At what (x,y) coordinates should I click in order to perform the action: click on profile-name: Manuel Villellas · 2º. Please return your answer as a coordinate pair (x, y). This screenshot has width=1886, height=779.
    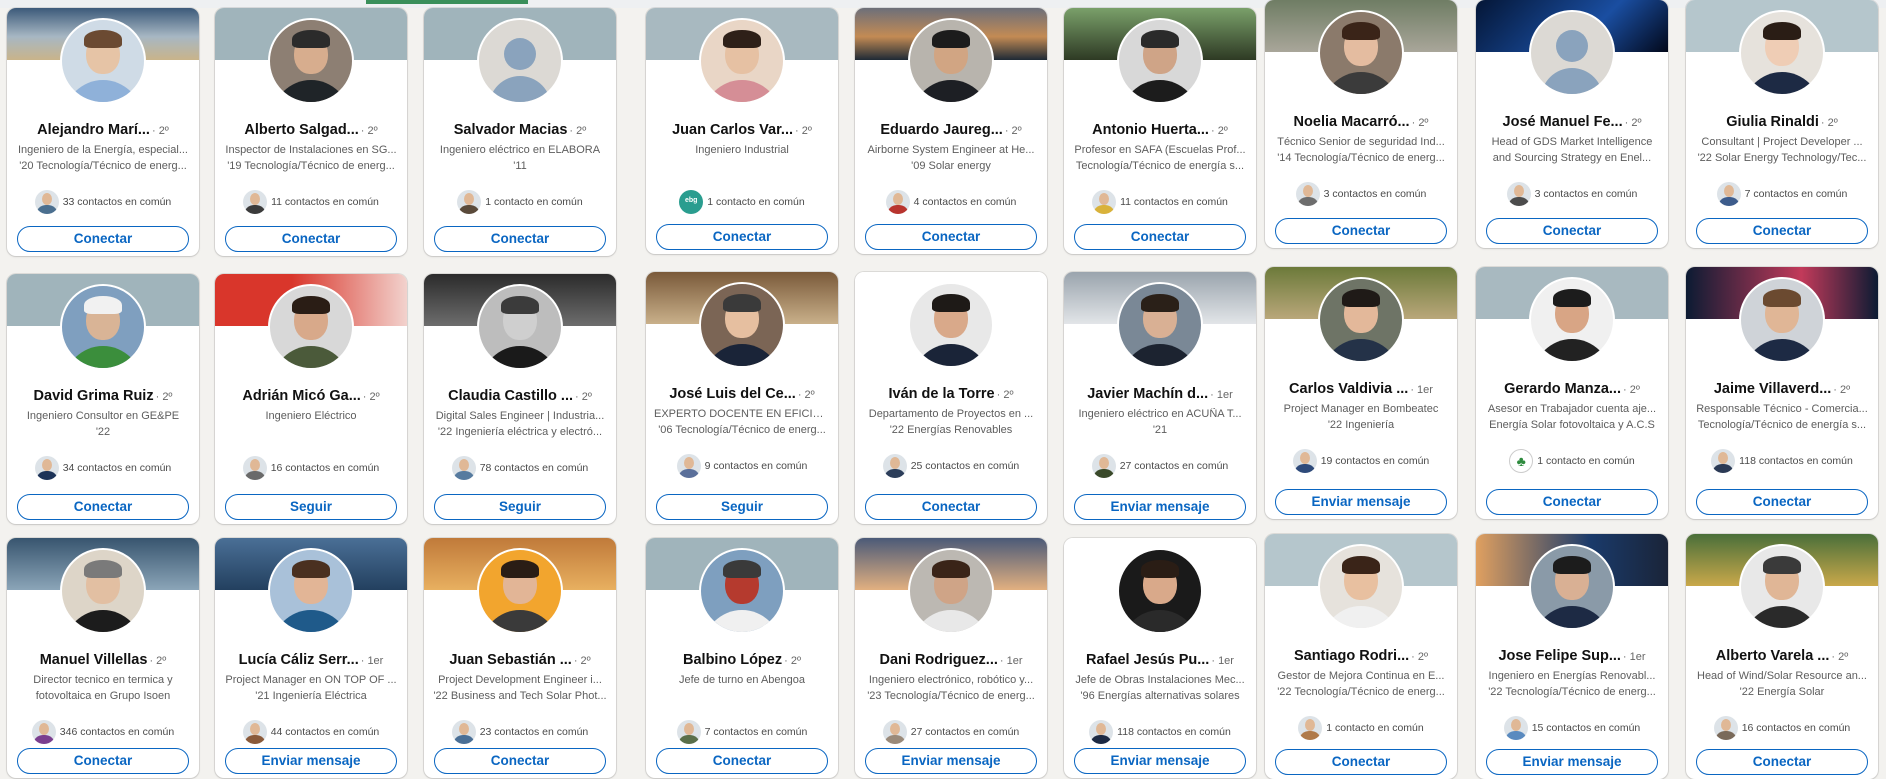
    Looking at the image, I should click on (103, 660).